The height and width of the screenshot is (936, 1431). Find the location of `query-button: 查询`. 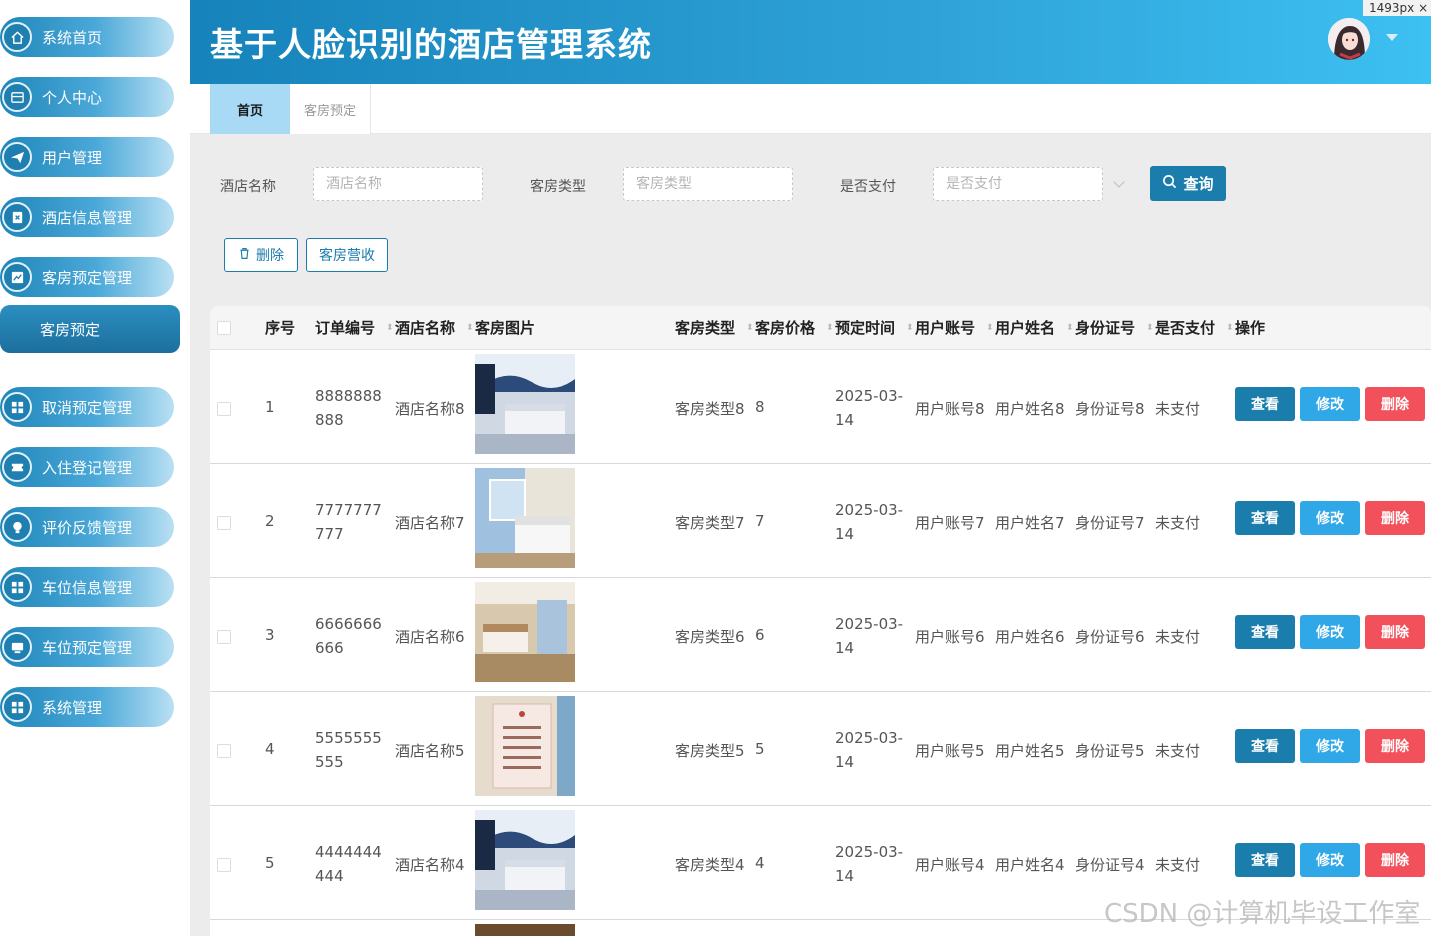

query-button: 查询 is located at coordinates (1188, 183).